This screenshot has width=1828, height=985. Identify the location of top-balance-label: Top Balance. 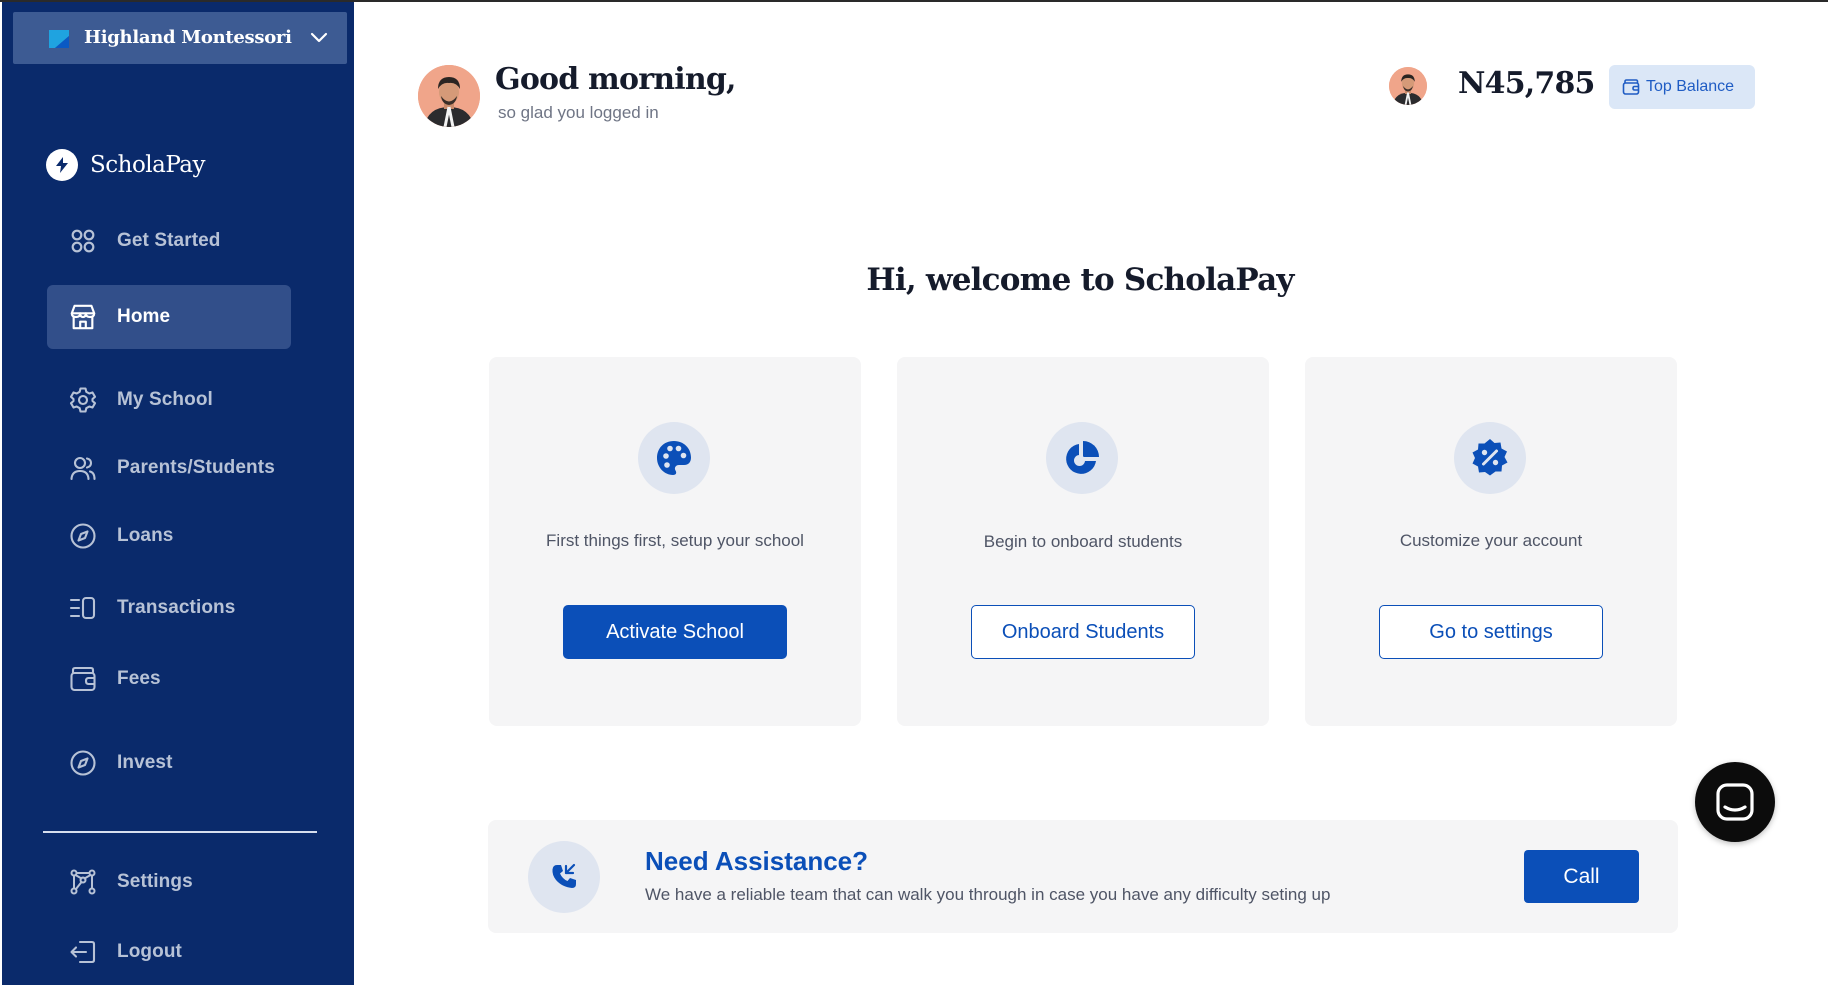
(1690, 86).